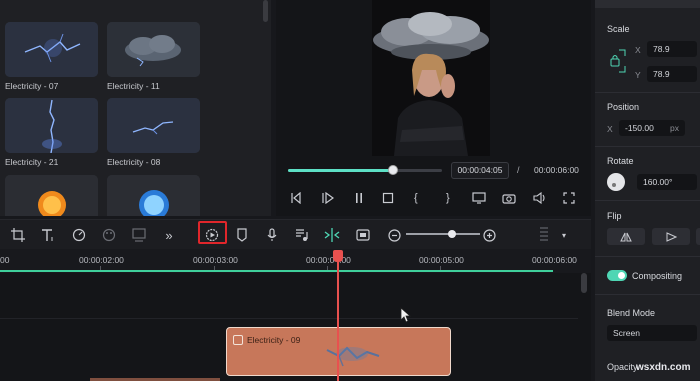  I want to click on timeline-toolbar: » ▾, so click(295, 234).